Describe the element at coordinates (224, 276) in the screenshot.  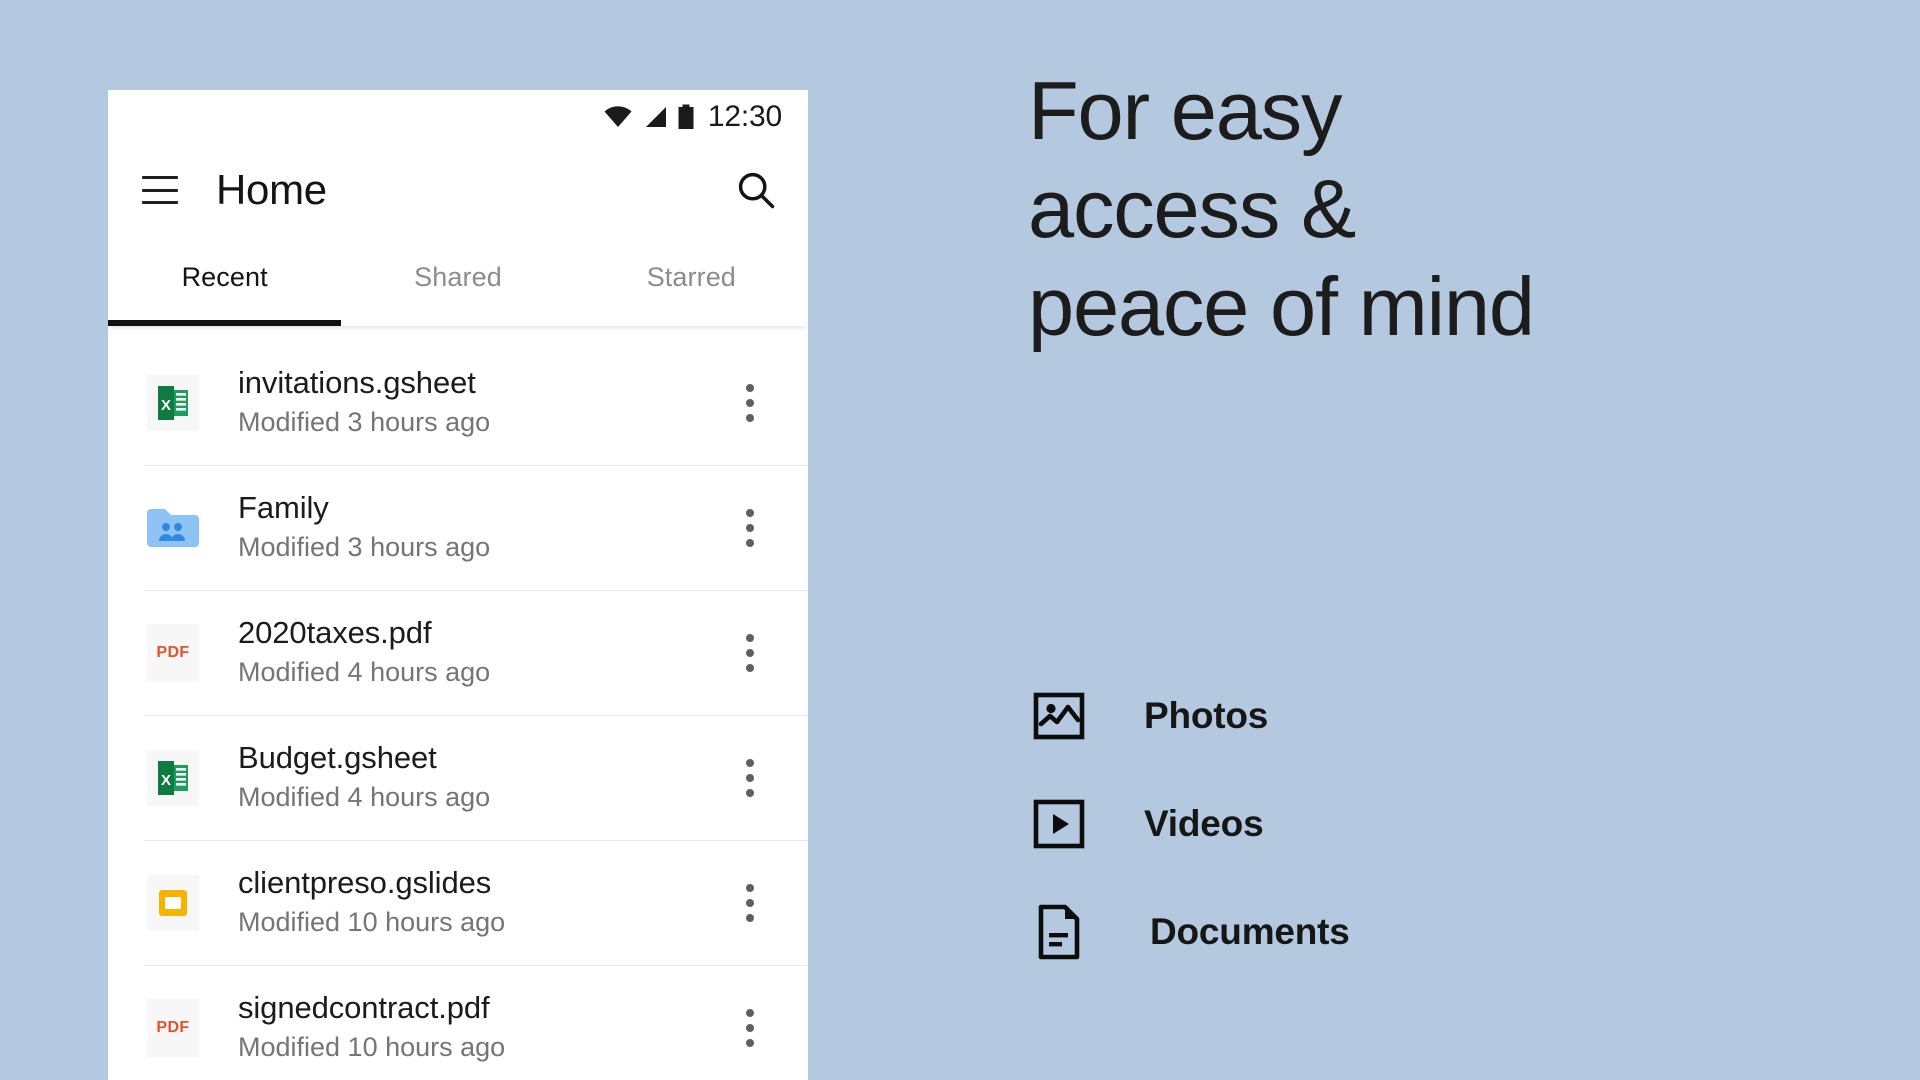
I see `tab-recent-label: Recent` at that location.